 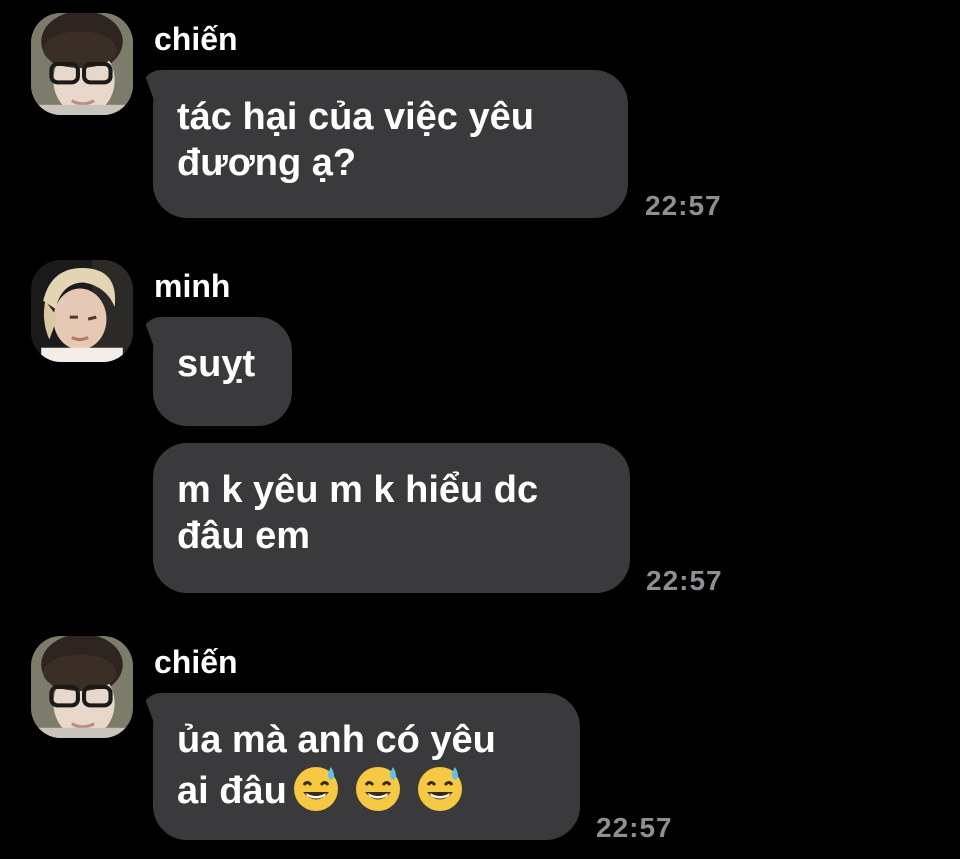 I want to click on message-text: đâu em, so click(x=244, y=536).